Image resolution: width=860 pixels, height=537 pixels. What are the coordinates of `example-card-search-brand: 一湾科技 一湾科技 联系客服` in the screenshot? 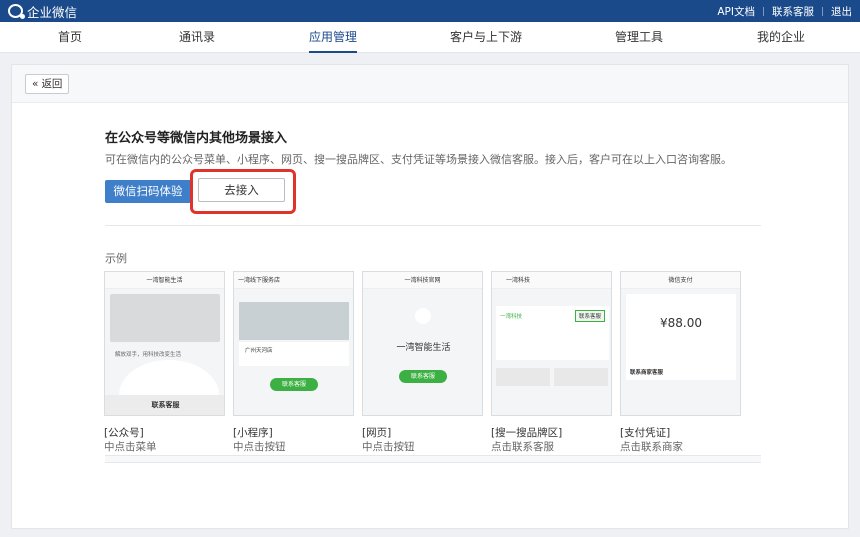 It's located at (551, 343).